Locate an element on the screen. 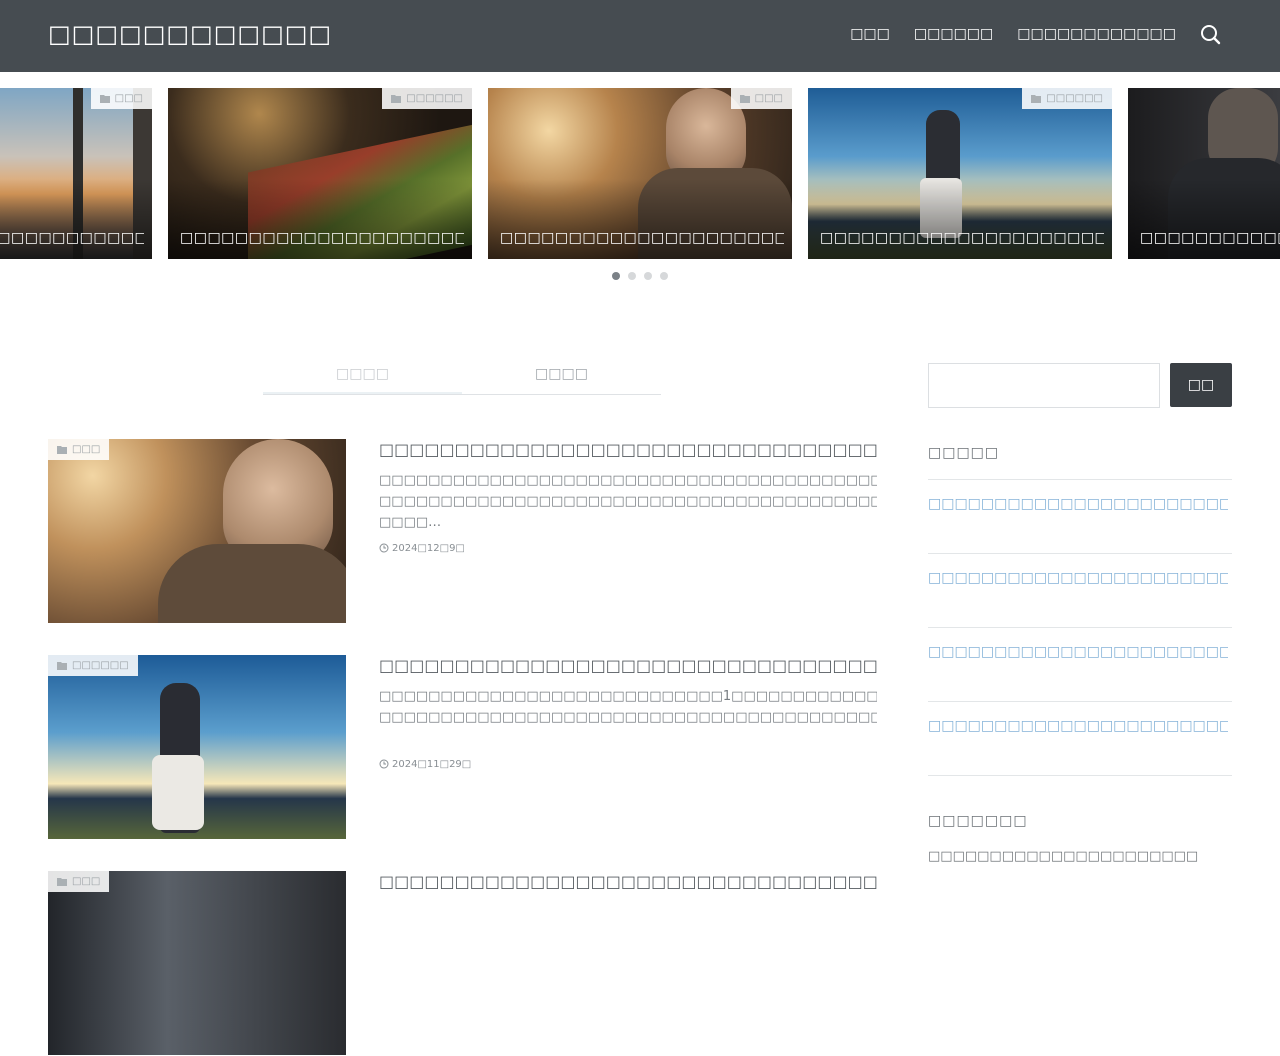 The width and height of the screenshot is (1280, 1056). recent-post-link: □□□□□□□□□□□□□□□□□□□□□□□□□□□□□□□□□□□□□□□ is located at coordinates (1078, 504).